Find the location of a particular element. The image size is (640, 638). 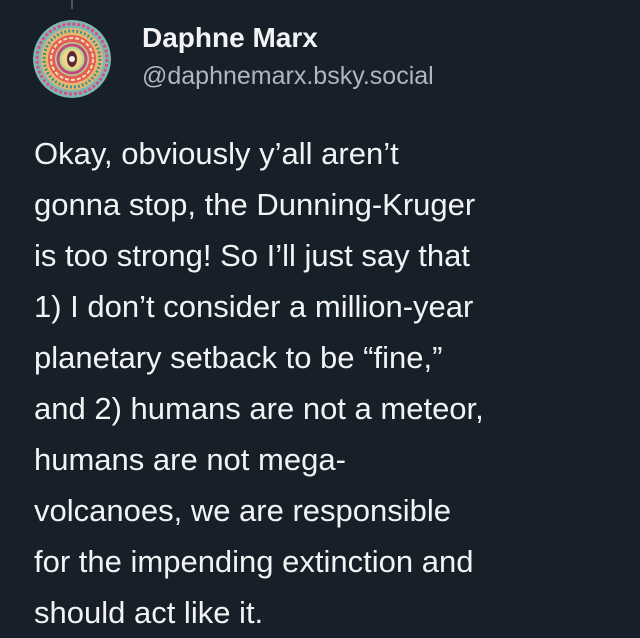

post-body-line: is too strong! So I’ll just say that is located at coordinates (252, 255).